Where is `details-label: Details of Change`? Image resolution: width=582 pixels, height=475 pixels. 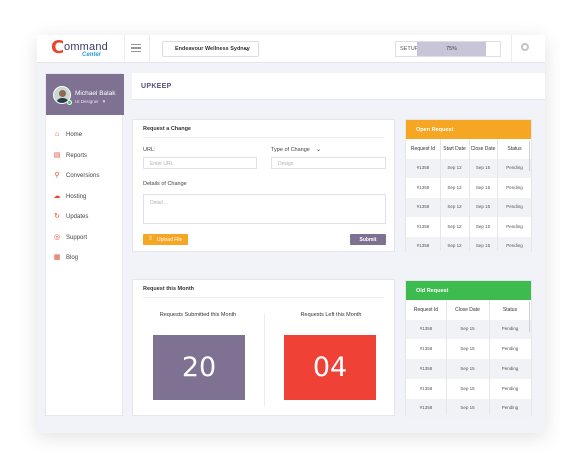
details-label: Details of Change is located at coordinates (165, 184).